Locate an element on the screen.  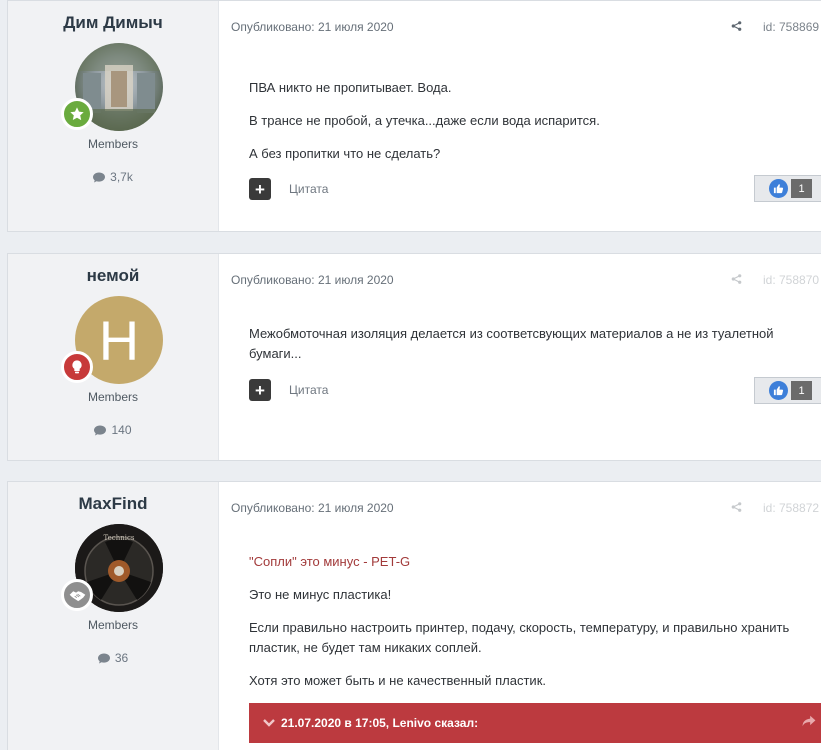
post-id: id: 758872 is located at coordinates (791, 508).